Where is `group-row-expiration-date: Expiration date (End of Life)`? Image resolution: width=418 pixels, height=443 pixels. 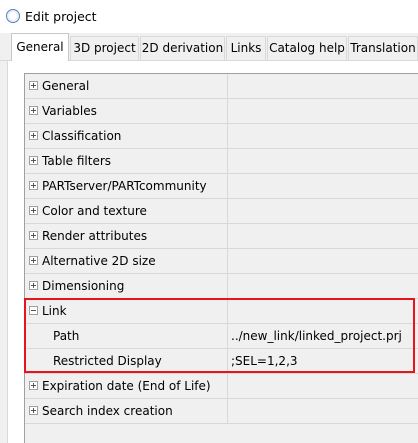
group-row-expiration-date: Expiration date (End of Life) is located at coordinates (221, 386).